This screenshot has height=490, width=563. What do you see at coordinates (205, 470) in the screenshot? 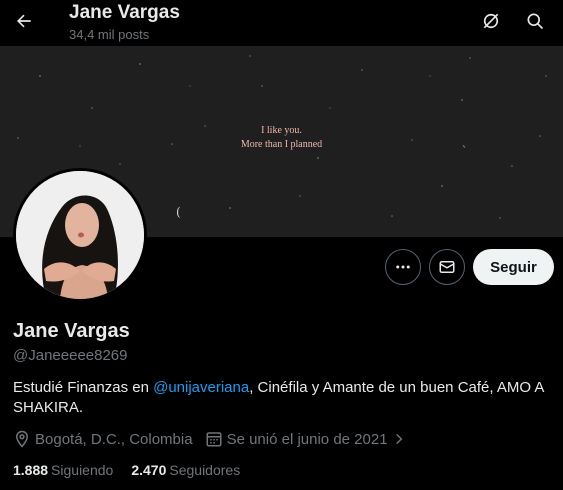
I see `followers-label: Seguidores` at bounding box center [205, 470].